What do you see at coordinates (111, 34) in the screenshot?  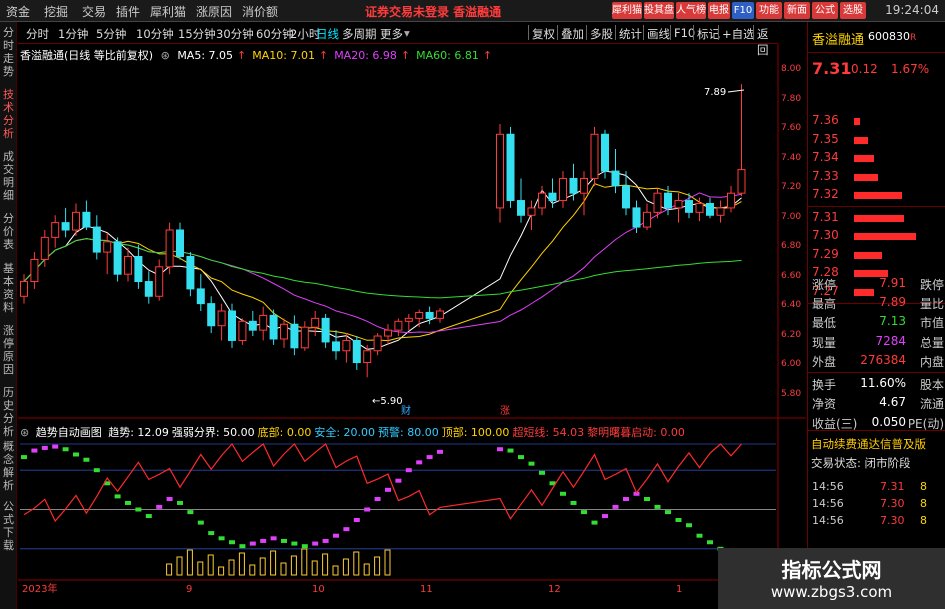 I see `period-tab-2: 5分钟` at bounding box center [111, 34].